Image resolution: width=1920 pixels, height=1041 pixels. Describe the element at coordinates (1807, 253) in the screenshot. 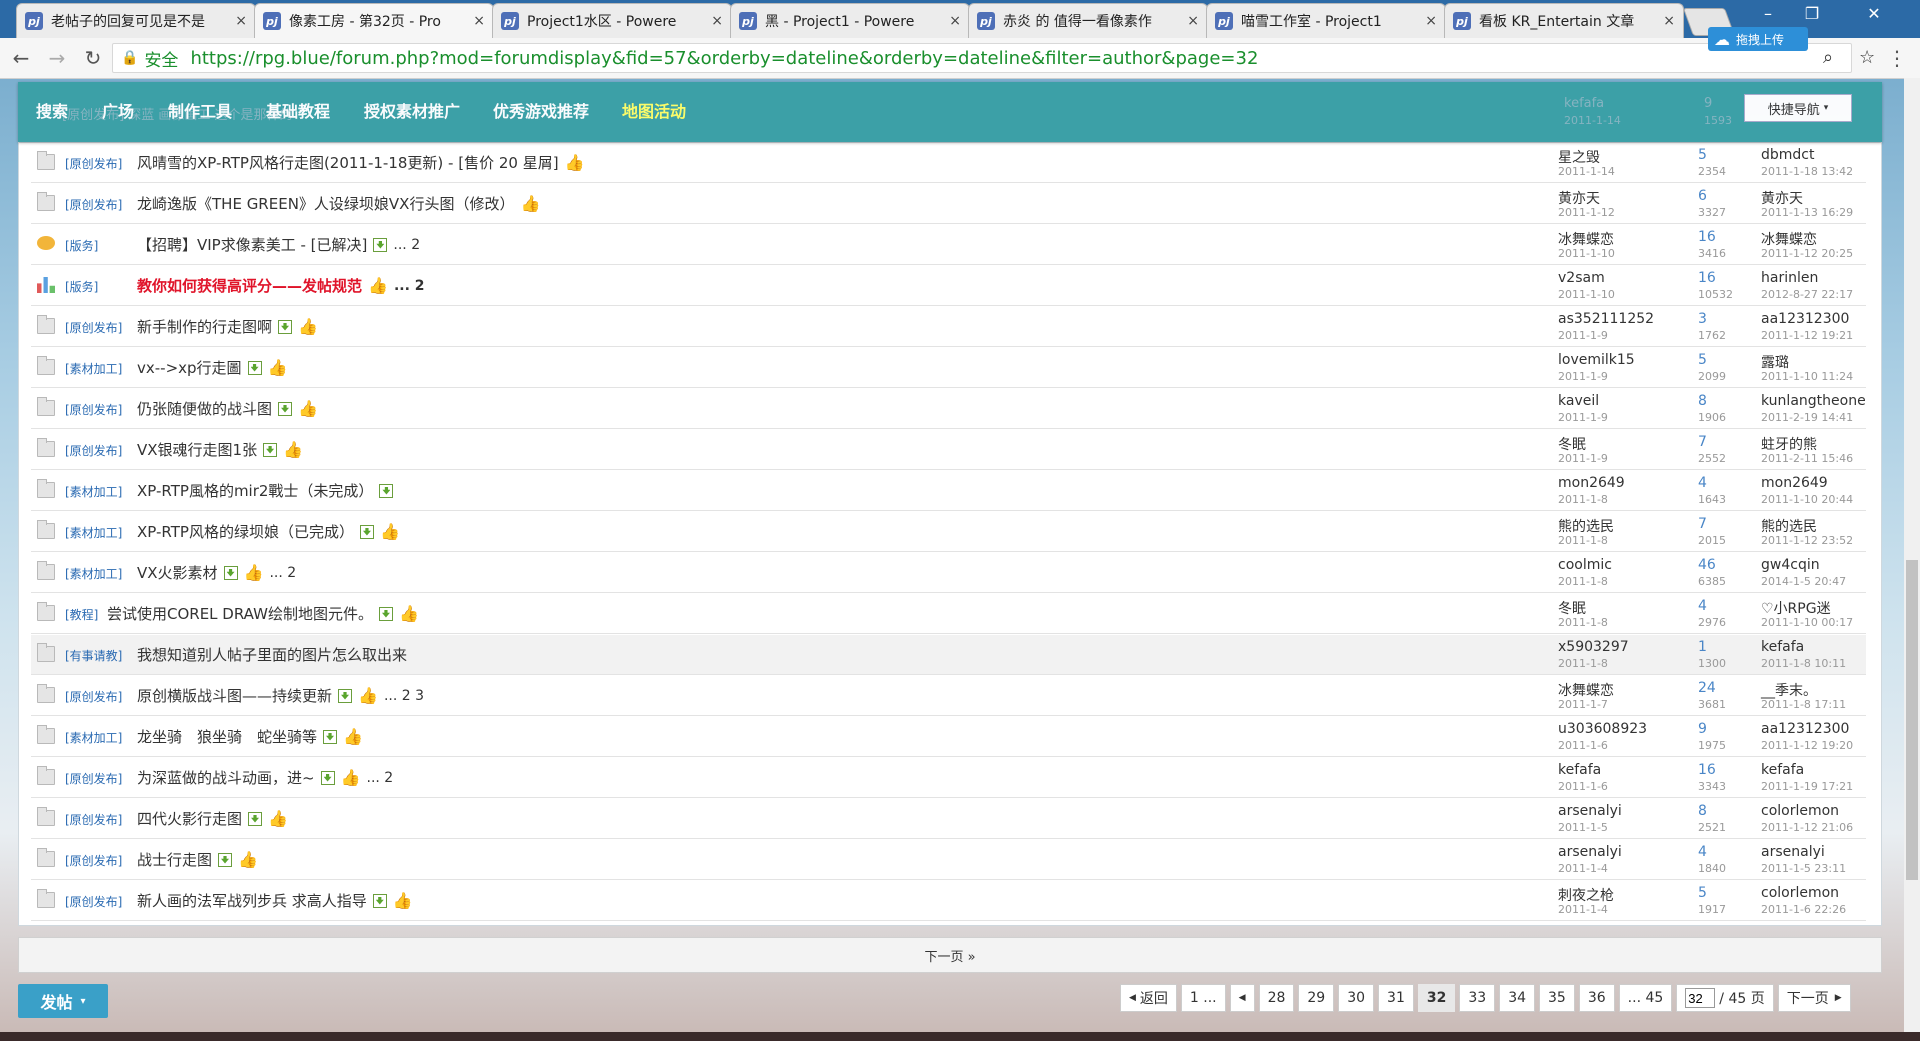

I see `thread-last-date: 2011-1-12 20:25` at that location.